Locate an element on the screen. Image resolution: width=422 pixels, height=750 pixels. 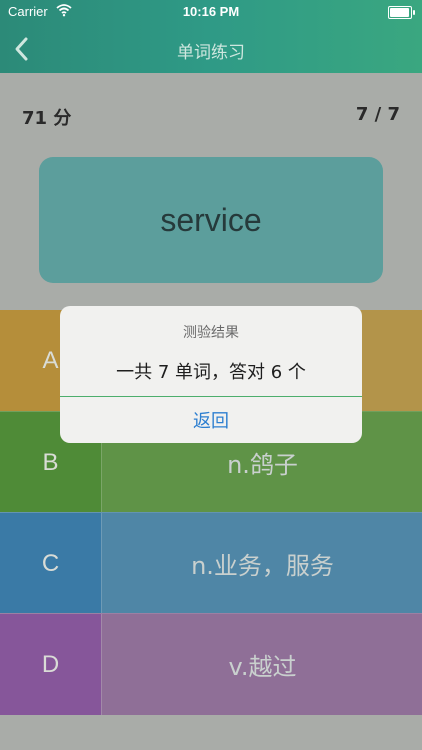
word-card: service is located at coordinates (211, 220).